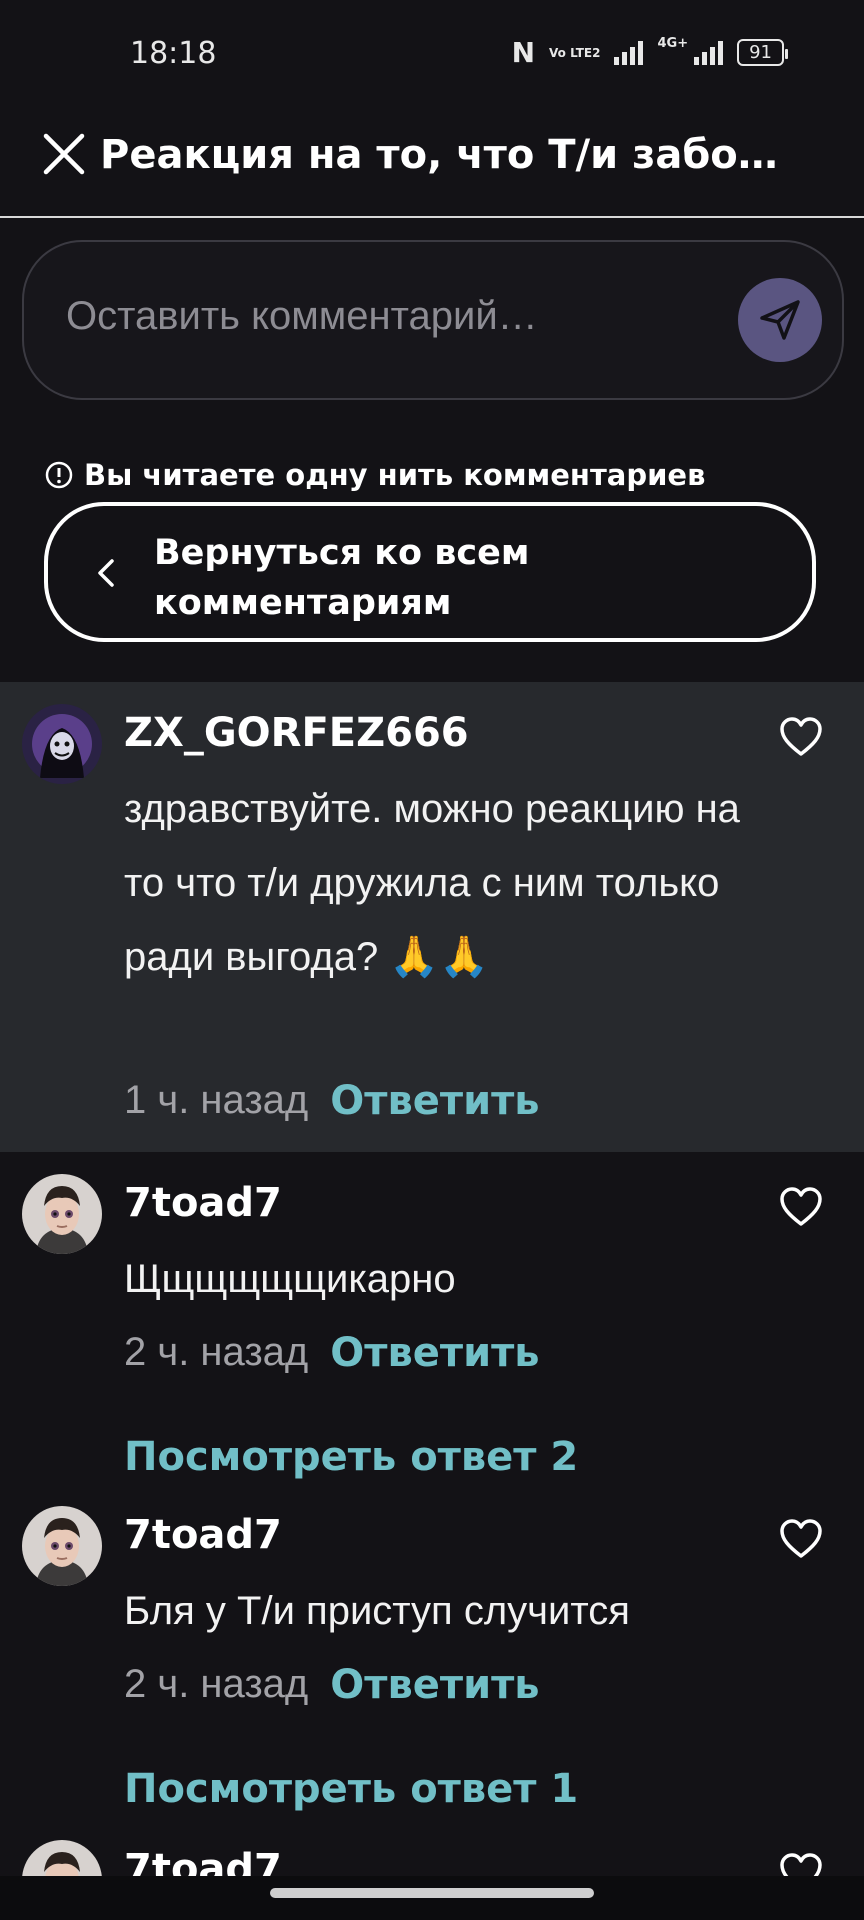  I want to click on battery-icon: 91, so click(762, 52).